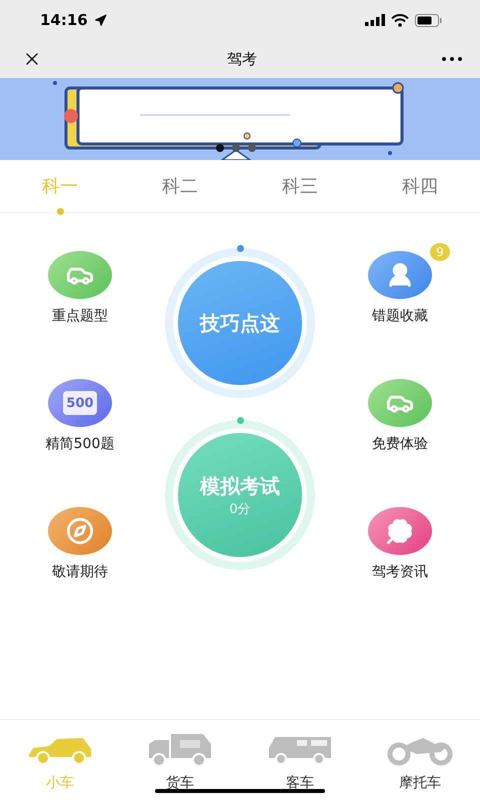 This screenshot has width=480, height=800. What do you see at coordinates (440, 252) in the screenshot?
I see `count-badge: 9` at bounding box center [440, 252].